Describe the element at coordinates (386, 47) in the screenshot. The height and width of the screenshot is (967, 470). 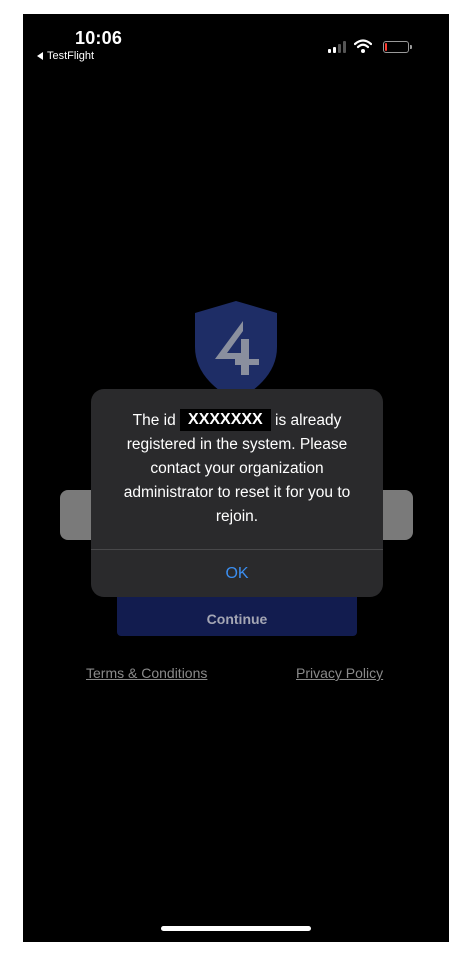
I see `battery-level-fill` at that location.